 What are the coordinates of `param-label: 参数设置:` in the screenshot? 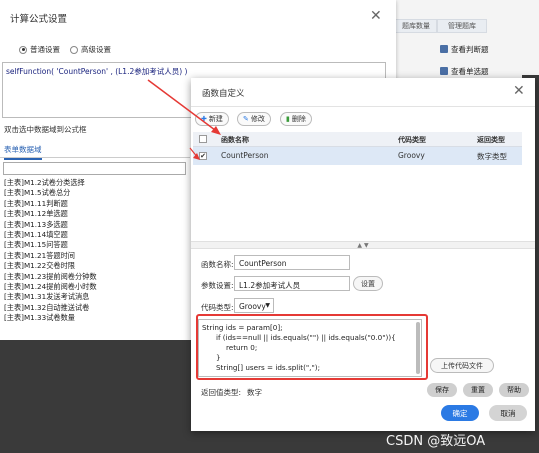 It's located at (217, 285).